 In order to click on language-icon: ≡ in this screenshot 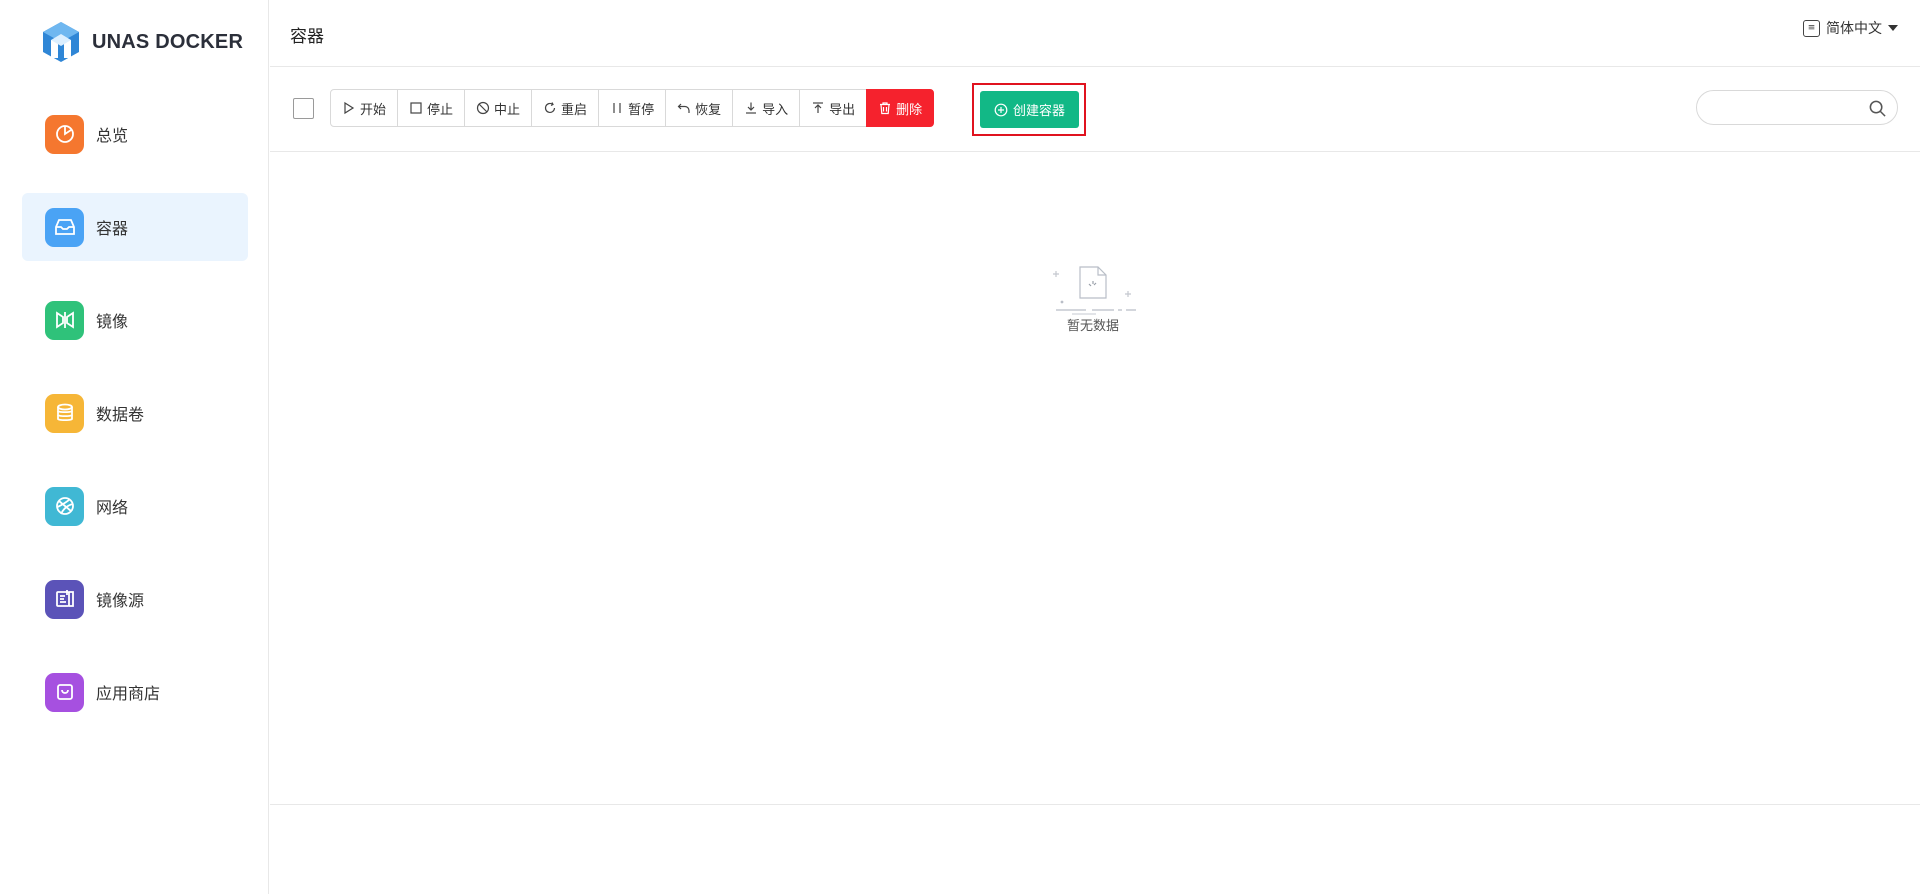, I will do `click(1811, 28)`.